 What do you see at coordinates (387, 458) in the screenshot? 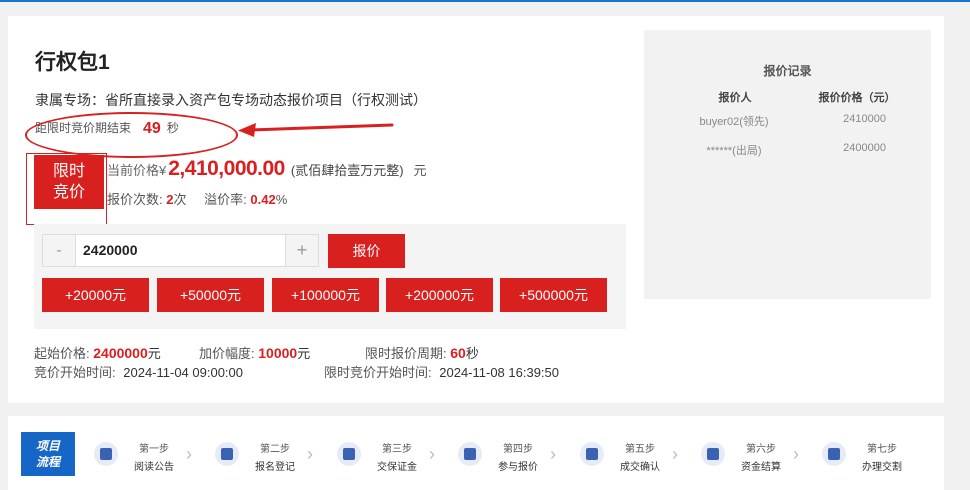
I see `flow-step-3: 第三步 交保证金` at bounding box center [387, 458].